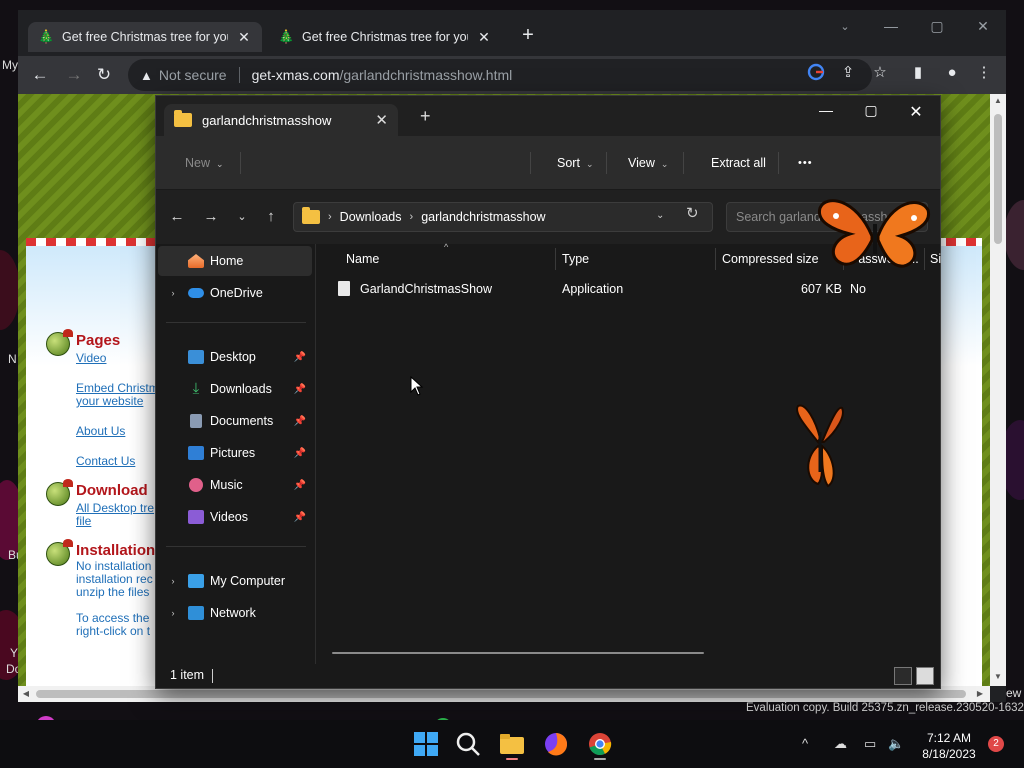 This screenshot has height=768, width=1024. I want to click on nav-item-downloads: ⤓ Downloads 📌, so click(235, 389).